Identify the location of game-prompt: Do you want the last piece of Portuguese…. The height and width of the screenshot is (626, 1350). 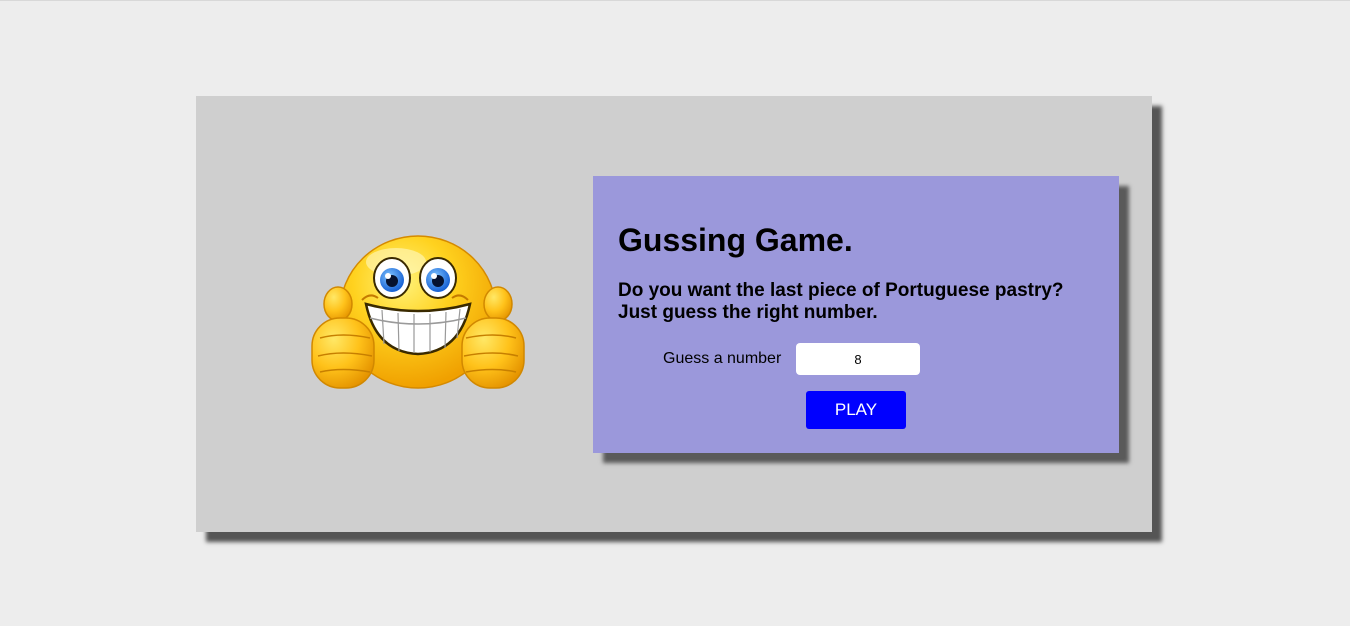
(858, 302).